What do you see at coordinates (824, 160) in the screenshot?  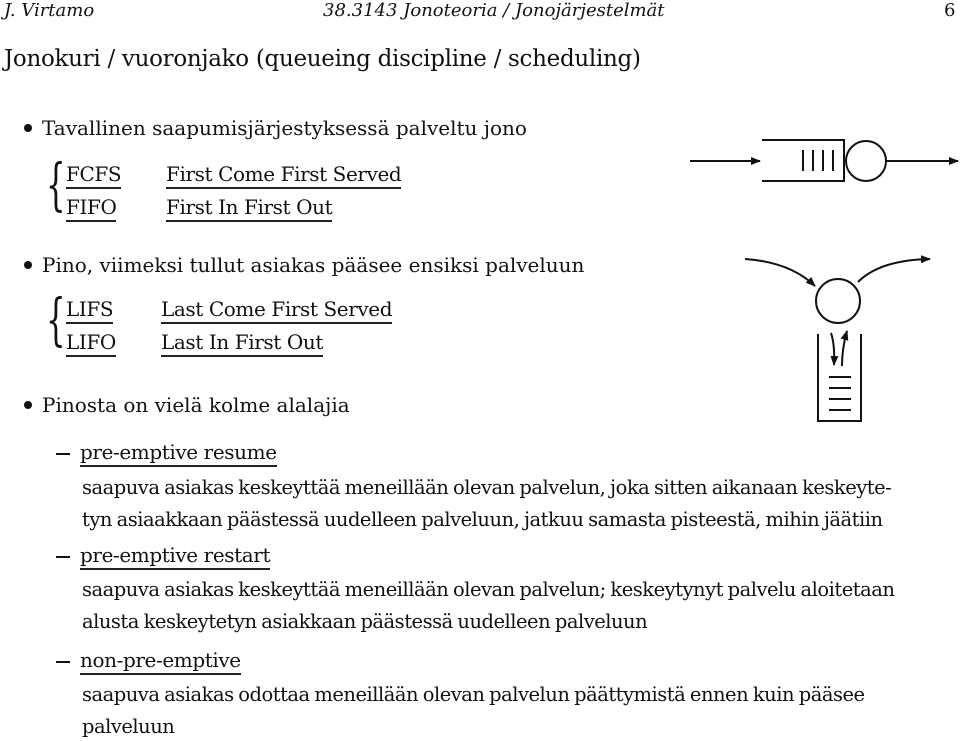 I see `fifo-queue-diagram` at bounding box center [824, 160].